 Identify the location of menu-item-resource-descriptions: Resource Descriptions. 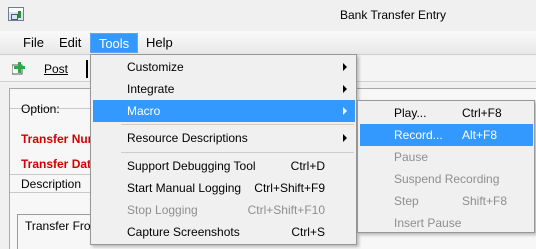
(224, 138).